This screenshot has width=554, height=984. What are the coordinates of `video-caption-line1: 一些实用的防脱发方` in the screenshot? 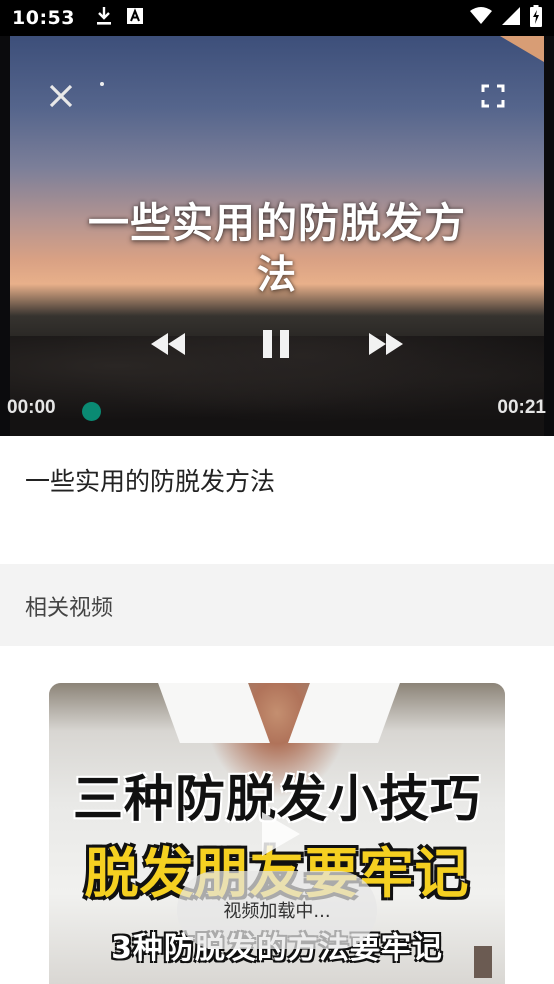 It's located at (277, 223).